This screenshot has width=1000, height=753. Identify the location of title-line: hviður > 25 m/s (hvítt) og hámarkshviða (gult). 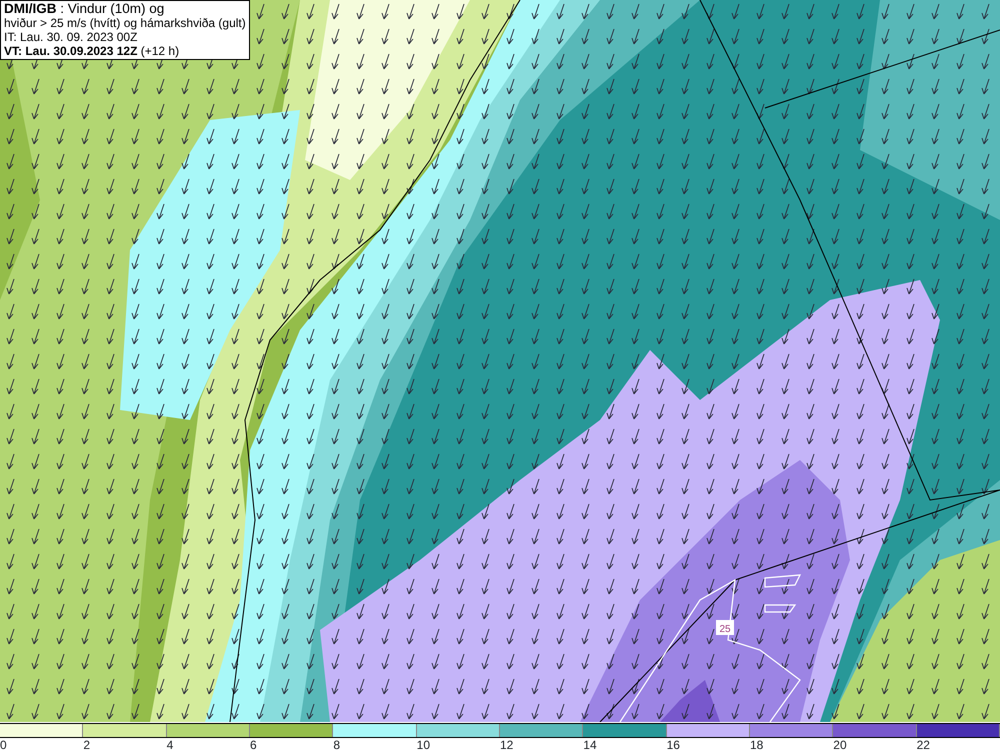
(125, 23).